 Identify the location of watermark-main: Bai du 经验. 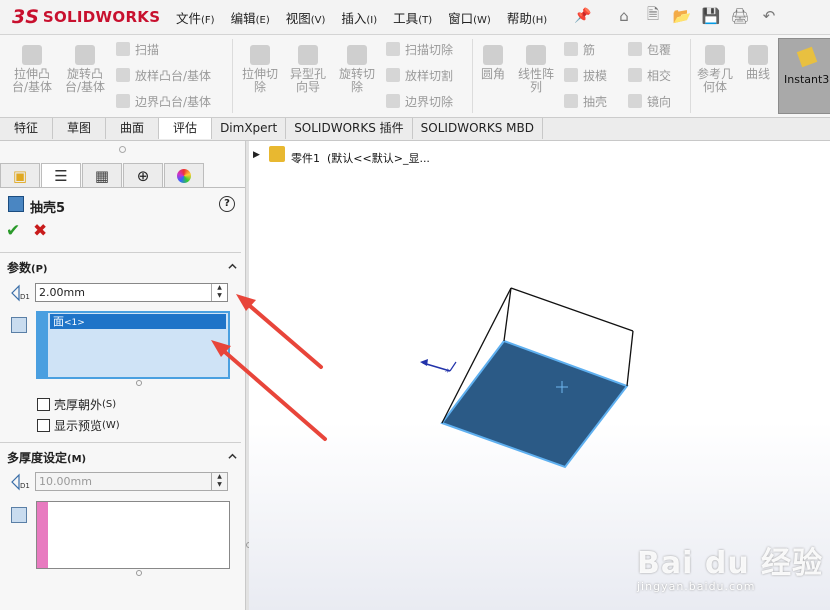
(730, 563).